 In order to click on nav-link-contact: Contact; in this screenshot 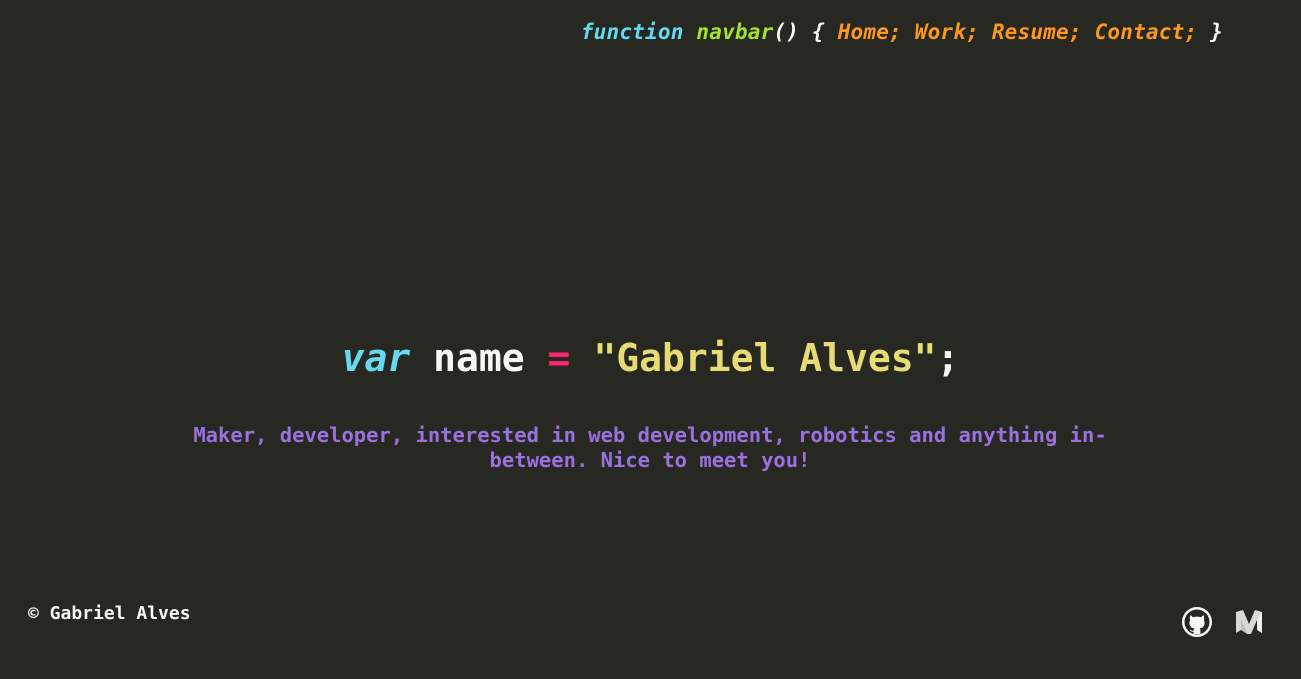, I will do `click(1146, 32)`.